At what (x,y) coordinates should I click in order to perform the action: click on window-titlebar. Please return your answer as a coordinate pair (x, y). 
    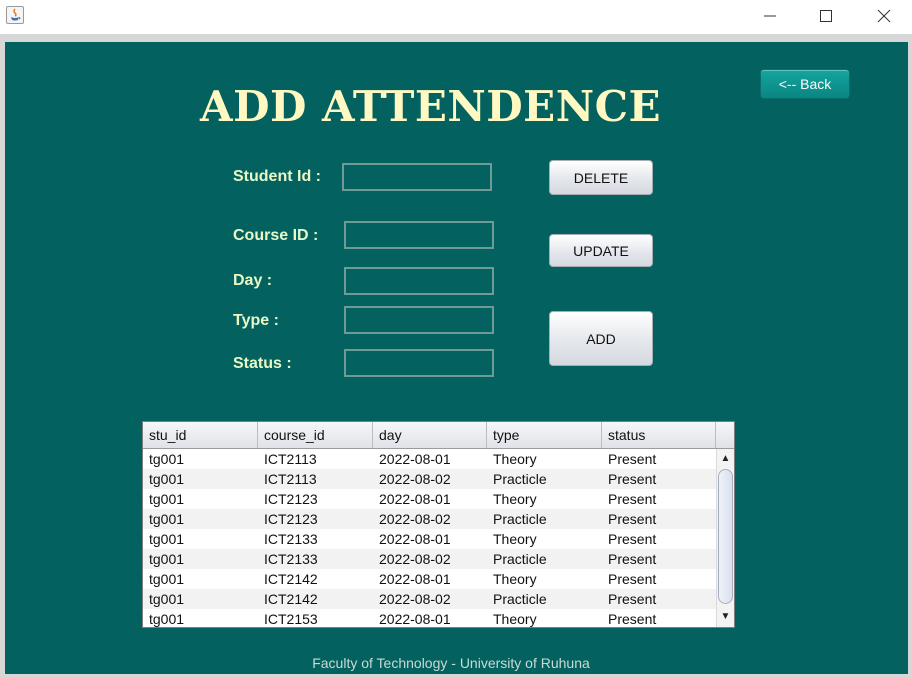
    Looking at the image, I should click on (456, 17).